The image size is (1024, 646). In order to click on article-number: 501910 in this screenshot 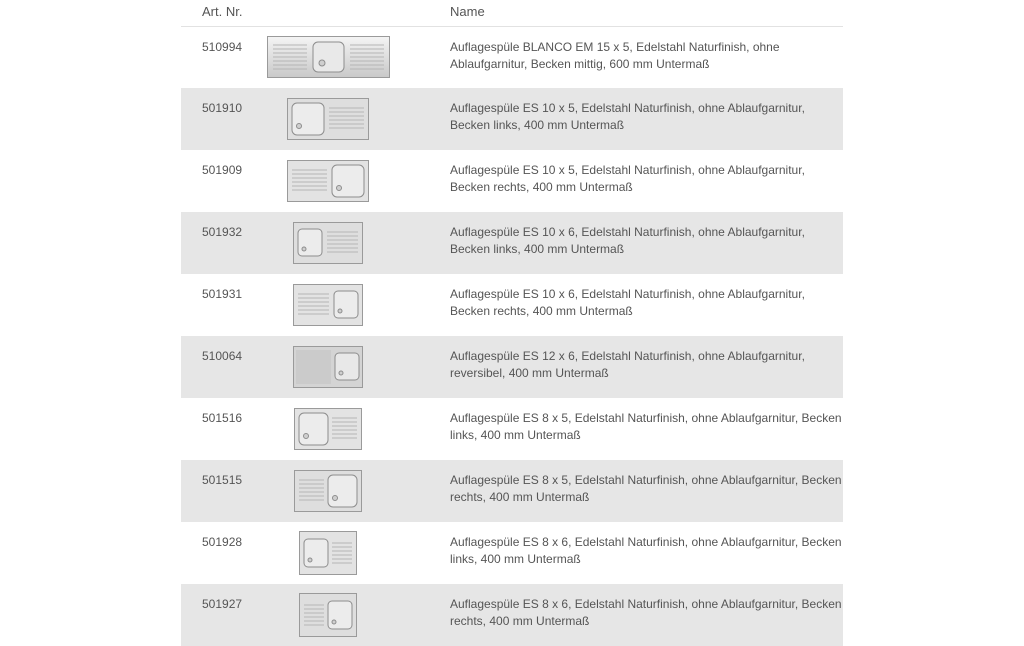, I will do `click(222, 108)`.